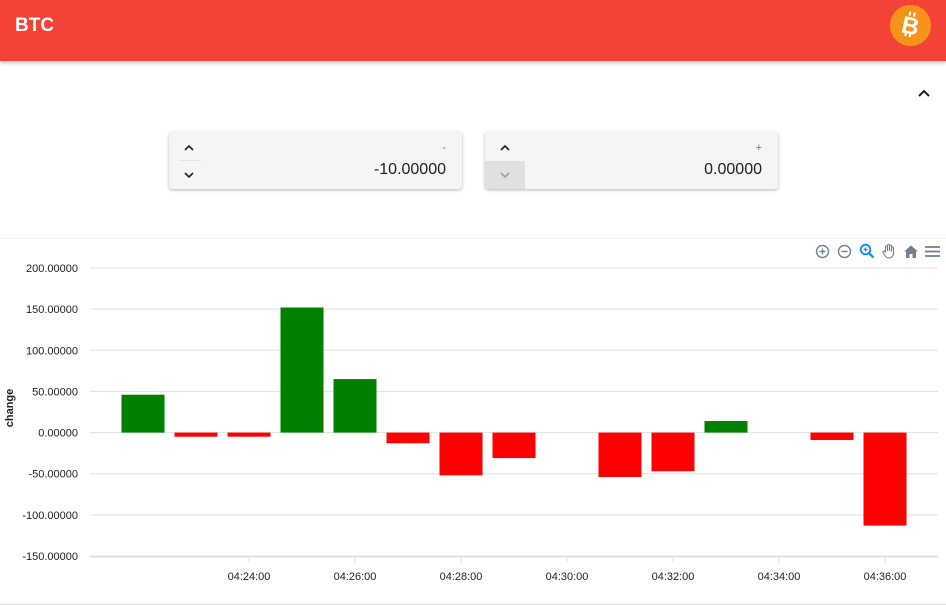  I want to click on chart-toolbar, so click(877, 251).